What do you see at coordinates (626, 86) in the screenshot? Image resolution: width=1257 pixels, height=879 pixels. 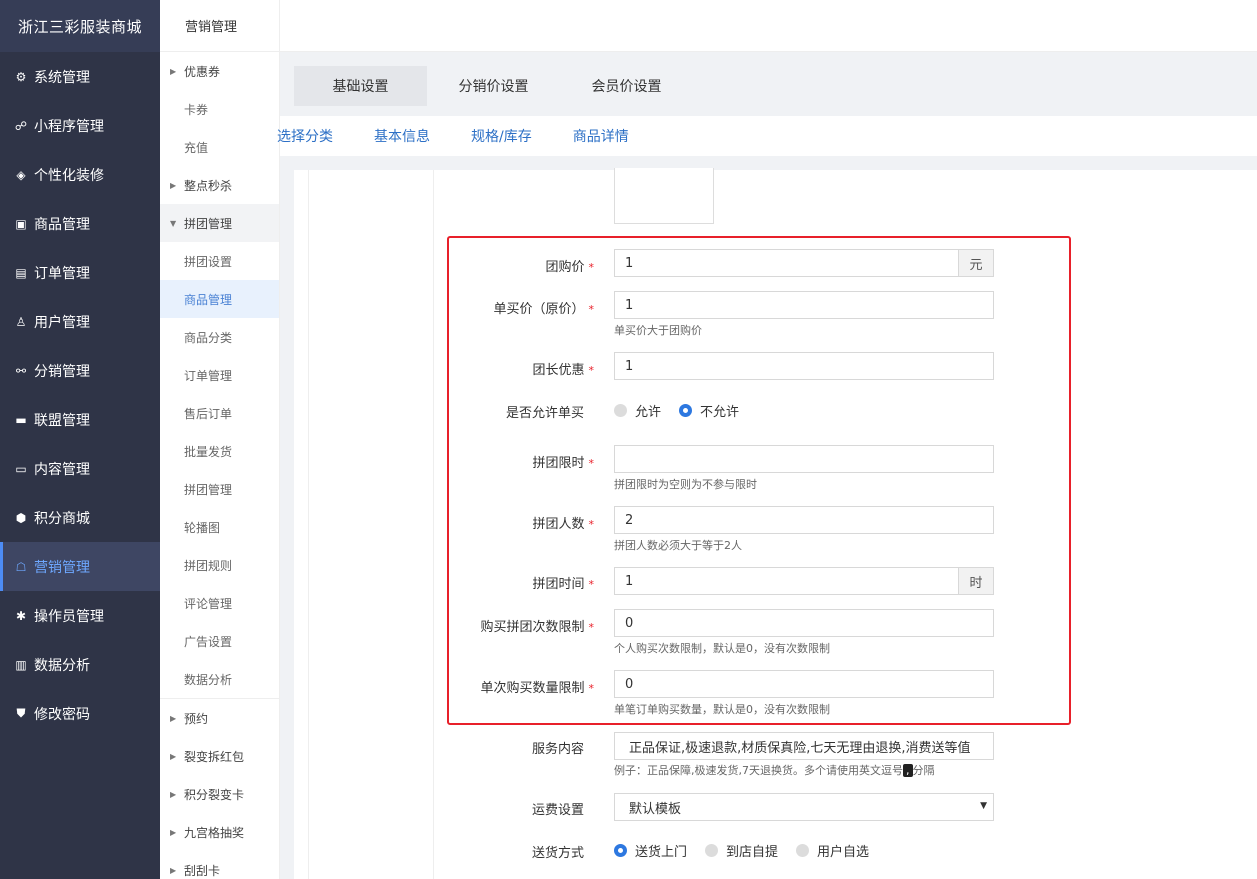 I see `tab-member-price: 会员价设置` at bounding box center [626, 86].